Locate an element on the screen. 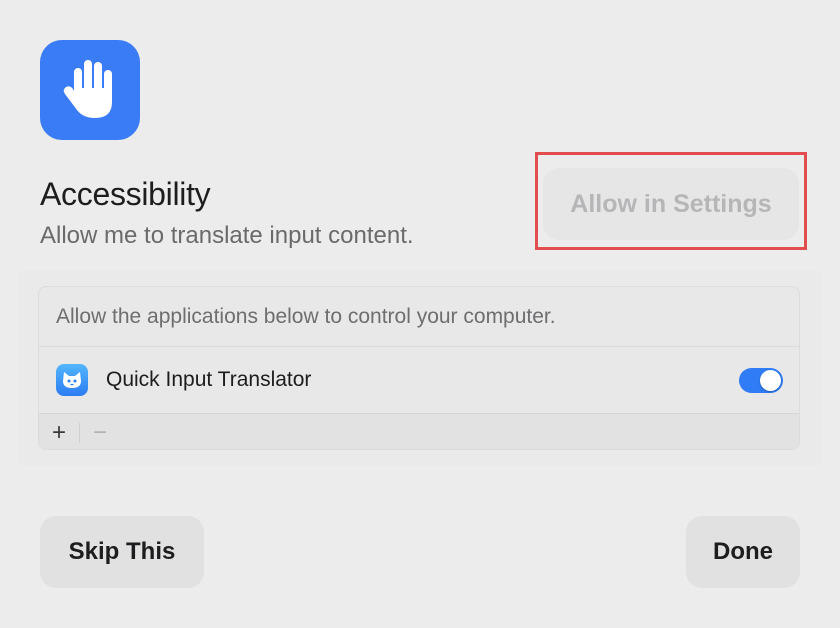 The image size is (840, 628). panel-footer-controls: + − is located at coordinates (419, 431).